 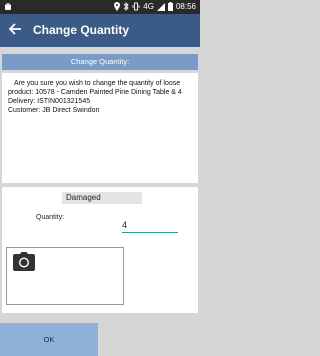 What do you see at coordinates (117, 6) in the screenshot?
I see `location-icon` at bounding box center [117, 6].